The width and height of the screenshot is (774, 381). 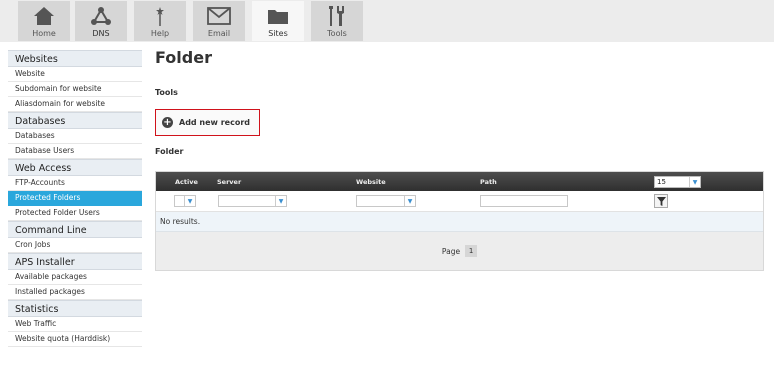 I want to click on sidebar-item-protected-folders: Protected Folders, so click(x=75, y=198).